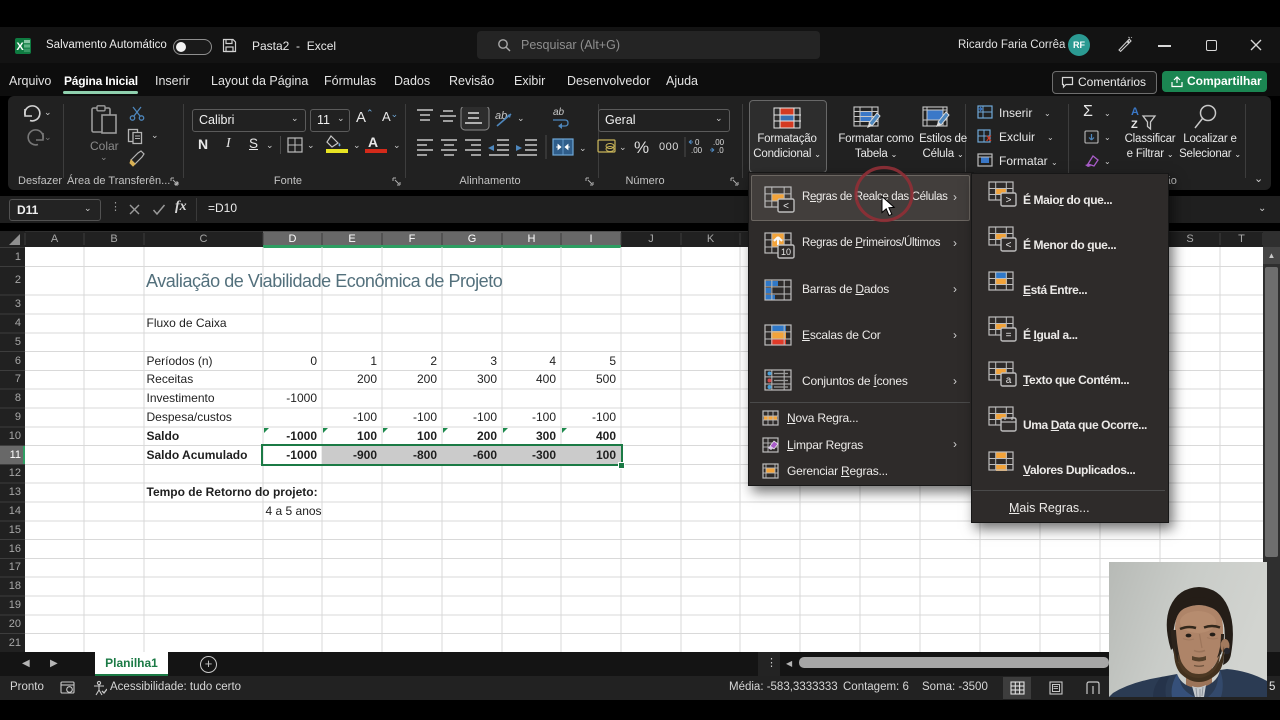  What do you see at coordinates (20, 47) in the screenshot?
I see `svg-text: X` at bounding box center [20, 47].